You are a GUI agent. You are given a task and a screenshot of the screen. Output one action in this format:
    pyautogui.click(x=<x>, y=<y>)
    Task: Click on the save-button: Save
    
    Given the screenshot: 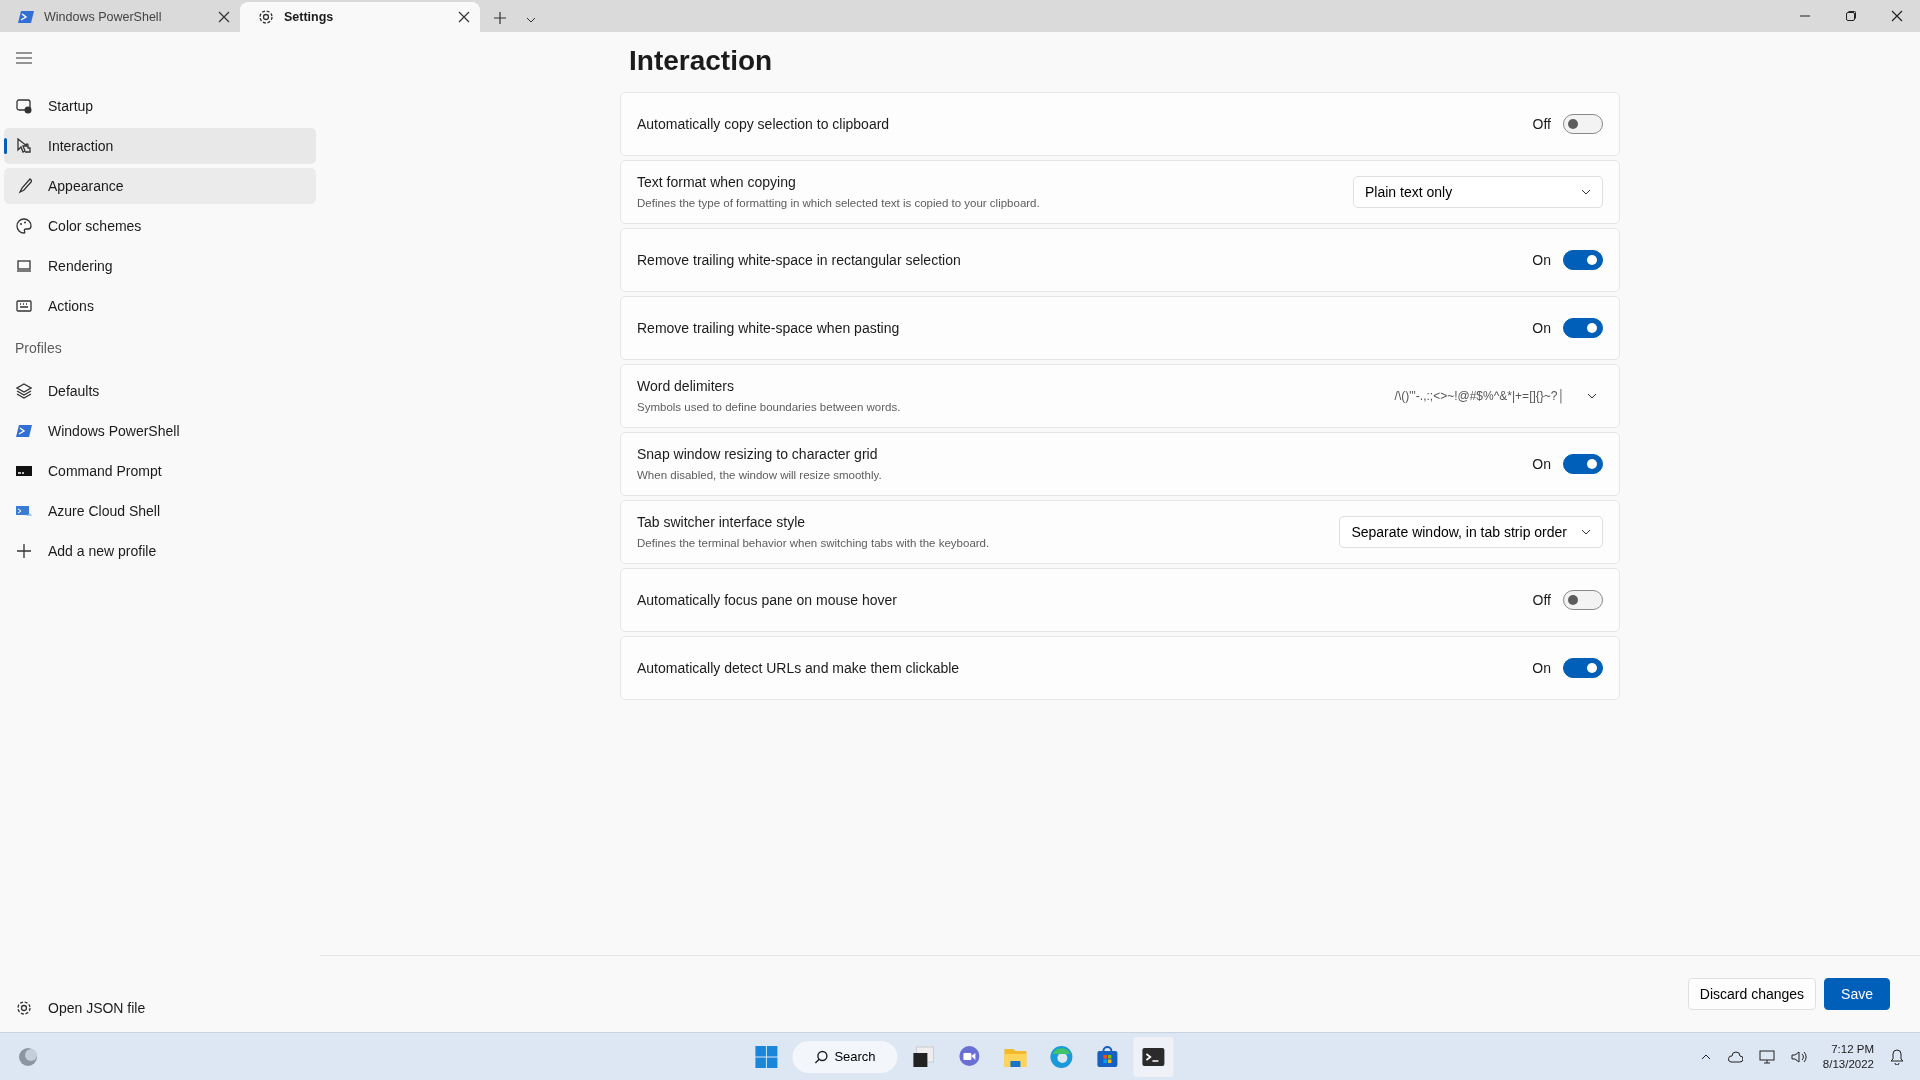 What is the action you would take?
    pyautogui.click(x=1857, y=994)
    